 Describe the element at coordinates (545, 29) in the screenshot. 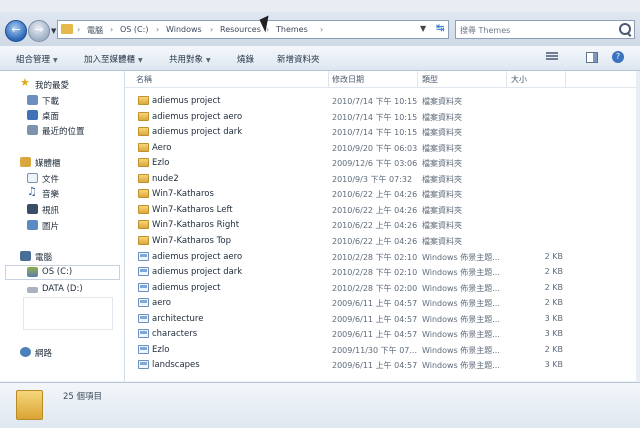

I see `search-input: 搜尋 Themes` at that location.